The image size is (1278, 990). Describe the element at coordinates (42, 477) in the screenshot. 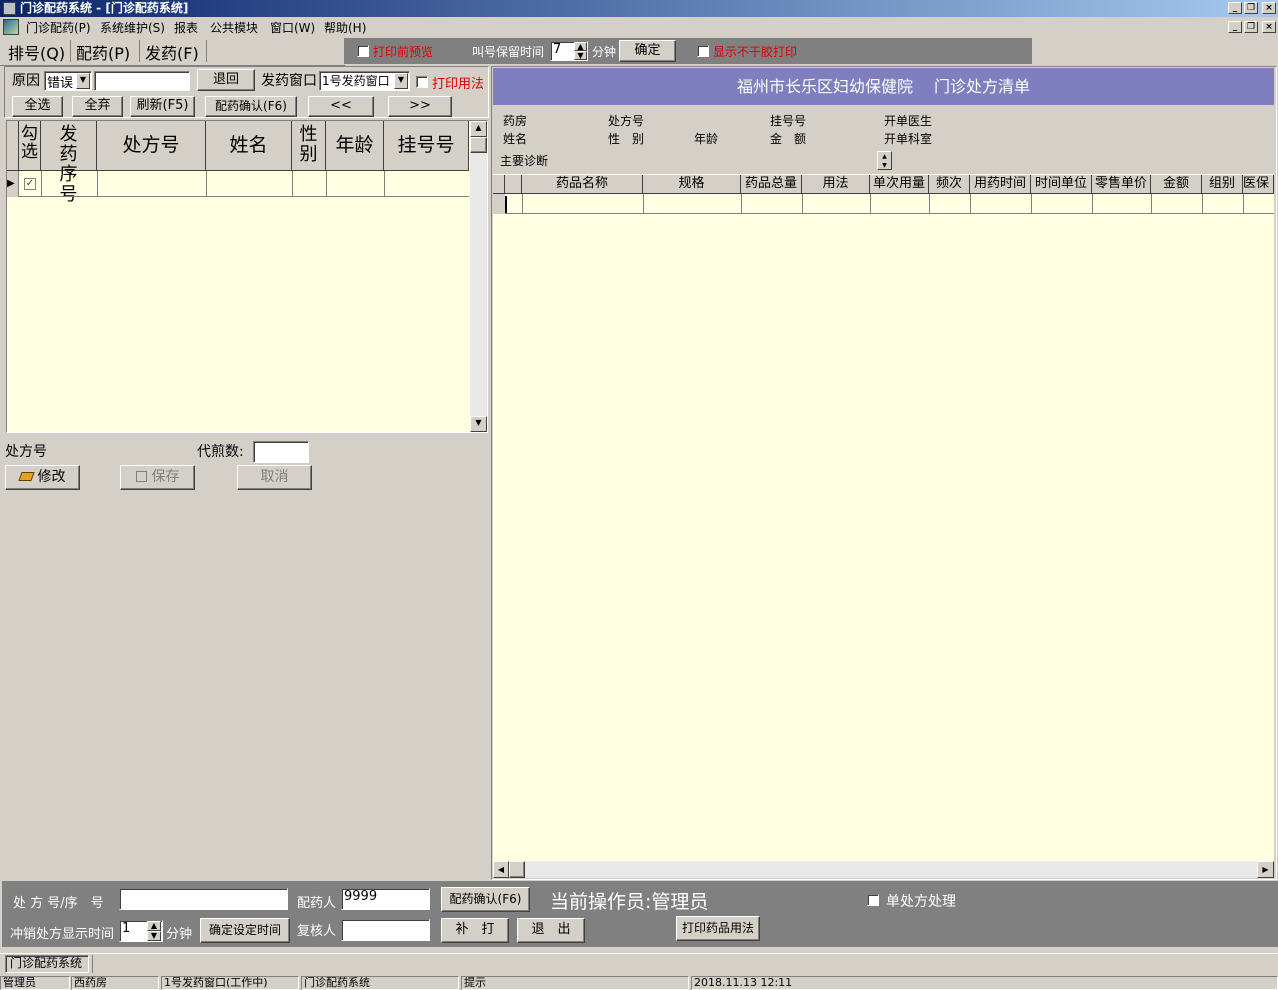

I see `modify-button: 修改` at that location.